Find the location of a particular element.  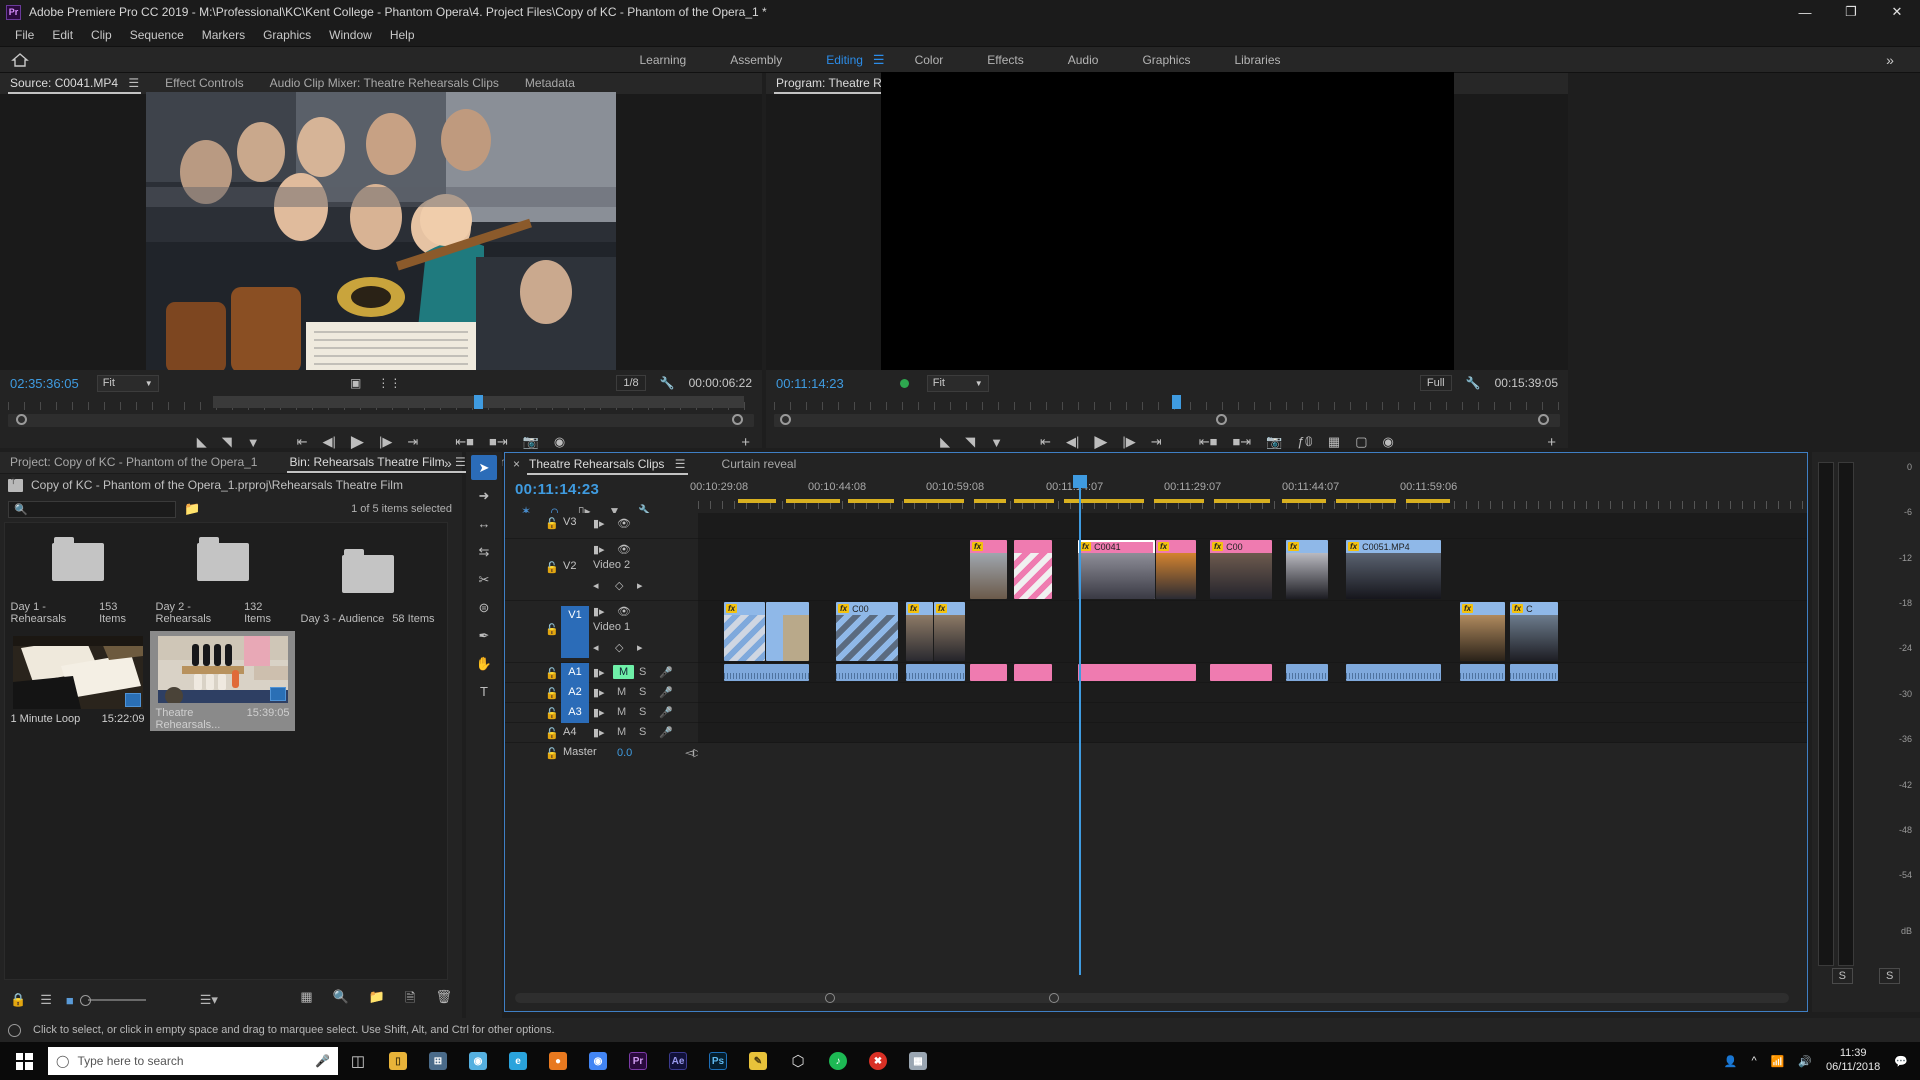

menu-help: Help is located at coordinates (402, 35).